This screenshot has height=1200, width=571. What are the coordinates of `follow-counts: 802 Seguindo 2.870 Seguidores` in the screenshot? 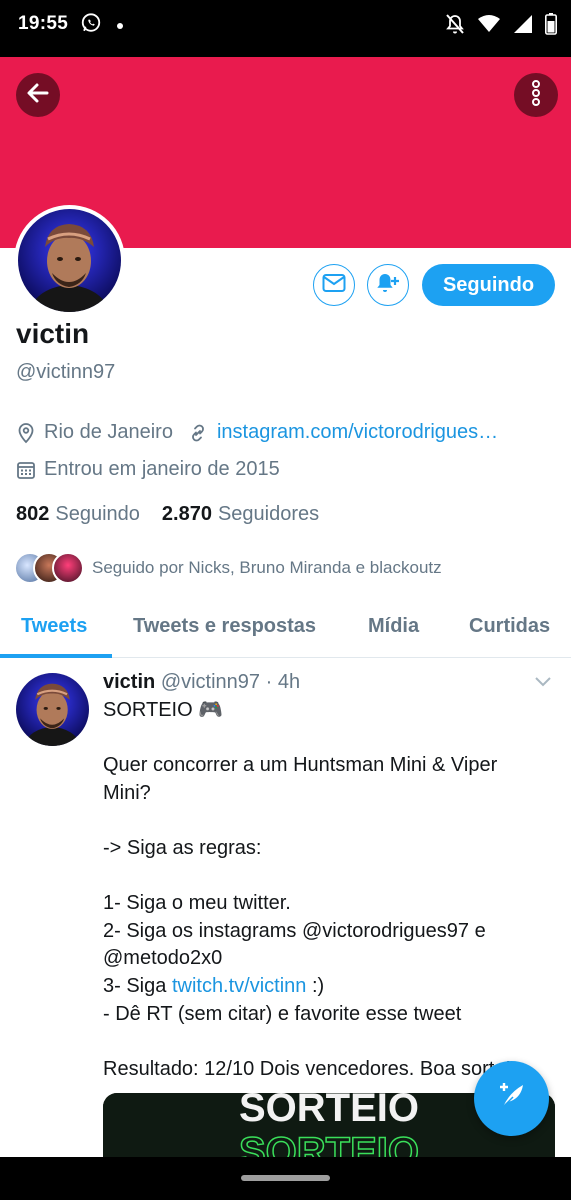 It's located at (167, 514).